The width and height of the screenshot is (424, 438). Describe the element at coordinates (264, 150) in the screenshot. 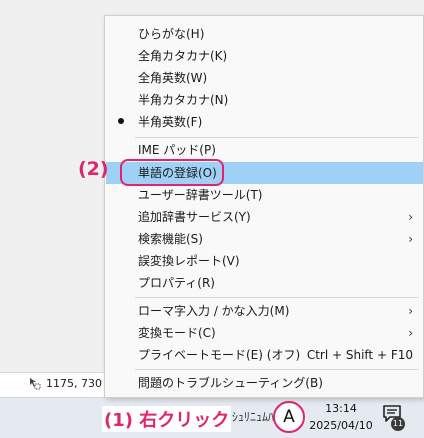

I see `menu-item-ime-pad: IME パッド(P)` at that location.